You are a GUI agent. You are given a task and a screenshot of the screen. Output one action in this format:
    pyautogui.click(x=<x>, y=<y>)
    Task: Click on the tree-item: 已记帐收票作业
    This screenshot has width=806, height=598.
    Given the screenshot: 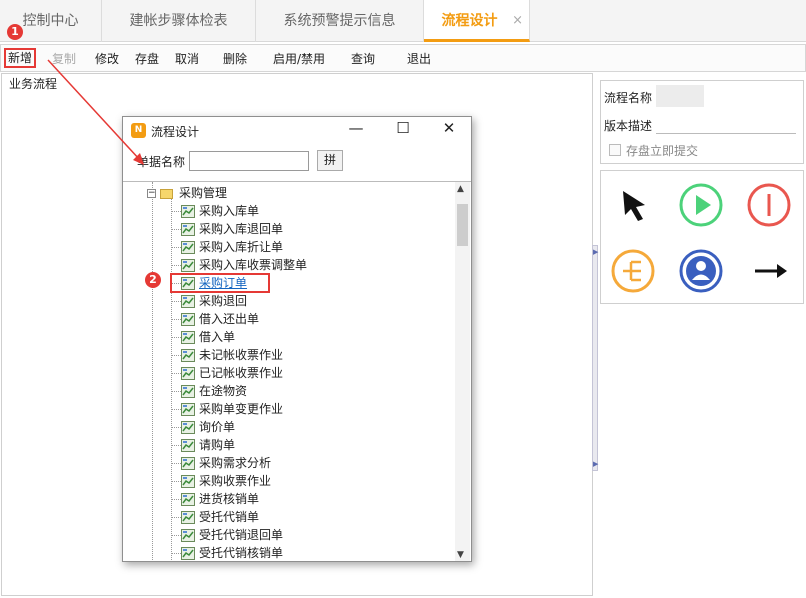 What is the action you would take?
    pyautogui.click(x=239, y=373)
    